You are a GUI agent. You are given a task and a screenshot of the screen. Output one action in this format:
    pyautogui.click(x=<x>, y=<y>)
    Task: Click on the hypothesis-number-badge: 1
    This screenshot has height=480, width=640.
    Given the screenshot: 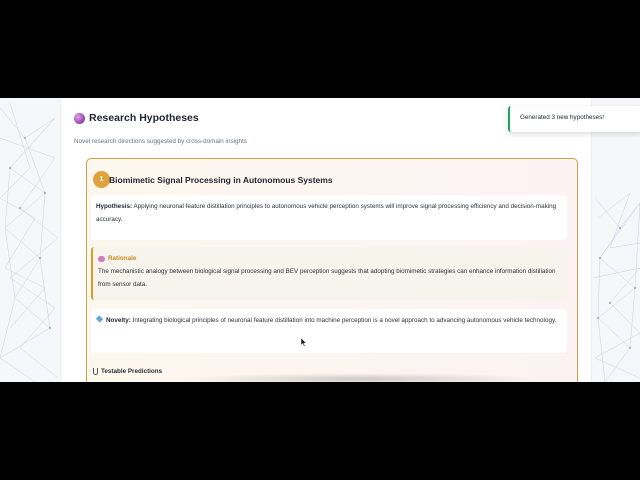 What is the action you would take?
    pyautogui.click(x=101, y=179)
    